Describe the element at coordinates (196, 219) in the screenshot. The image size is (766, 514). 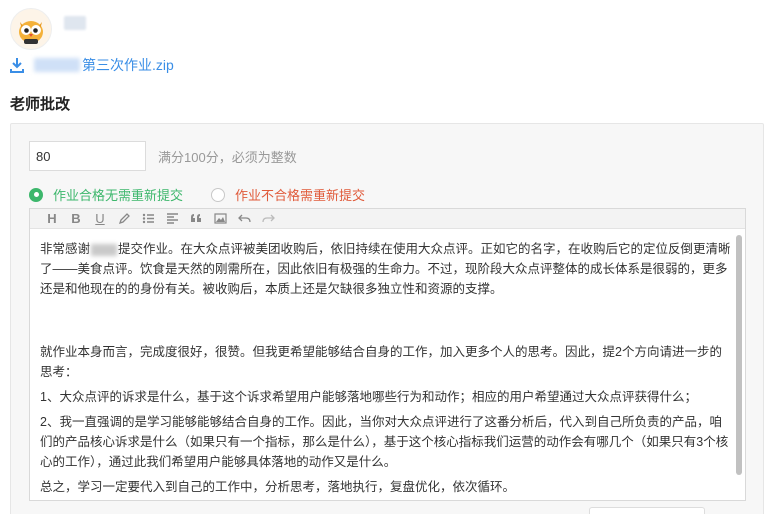
I see `quote-icon` at that location.